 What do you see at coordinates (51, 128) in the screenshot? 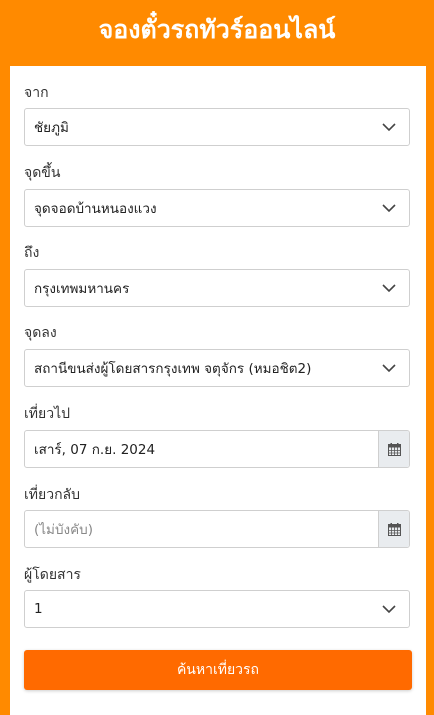
I see `from-value: ชัยภูมิ` at bounding box center [51, 128].